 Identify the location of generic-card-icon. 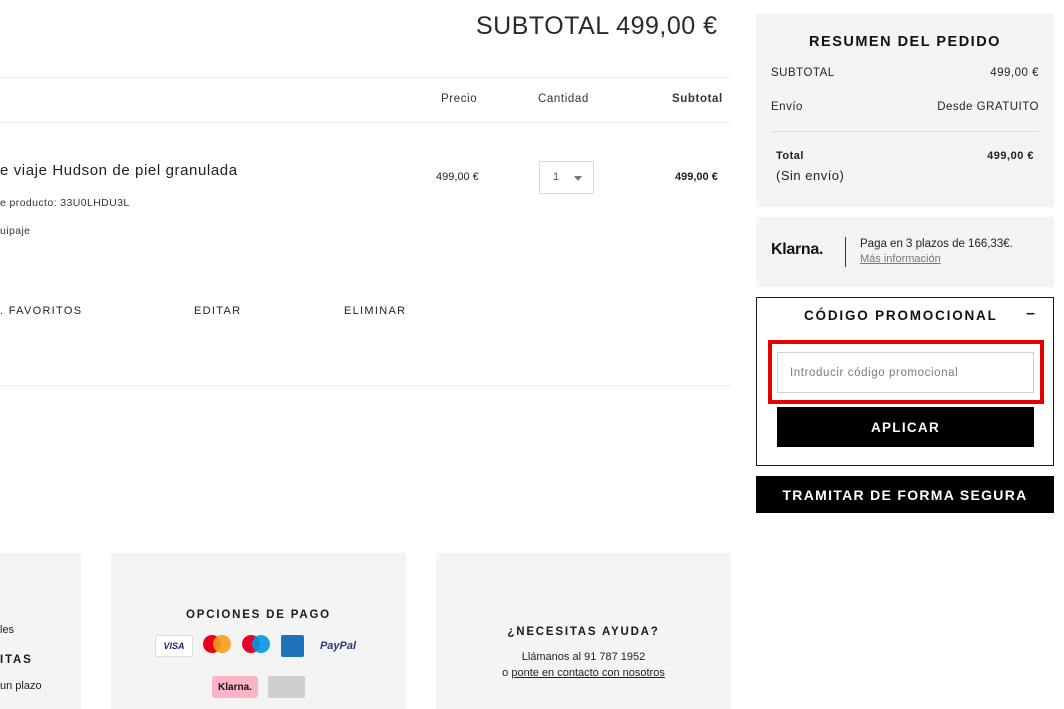
(286, 687).